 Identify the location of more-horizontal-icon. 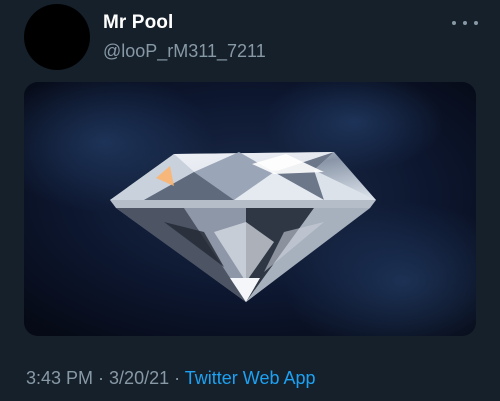
(465, 23).